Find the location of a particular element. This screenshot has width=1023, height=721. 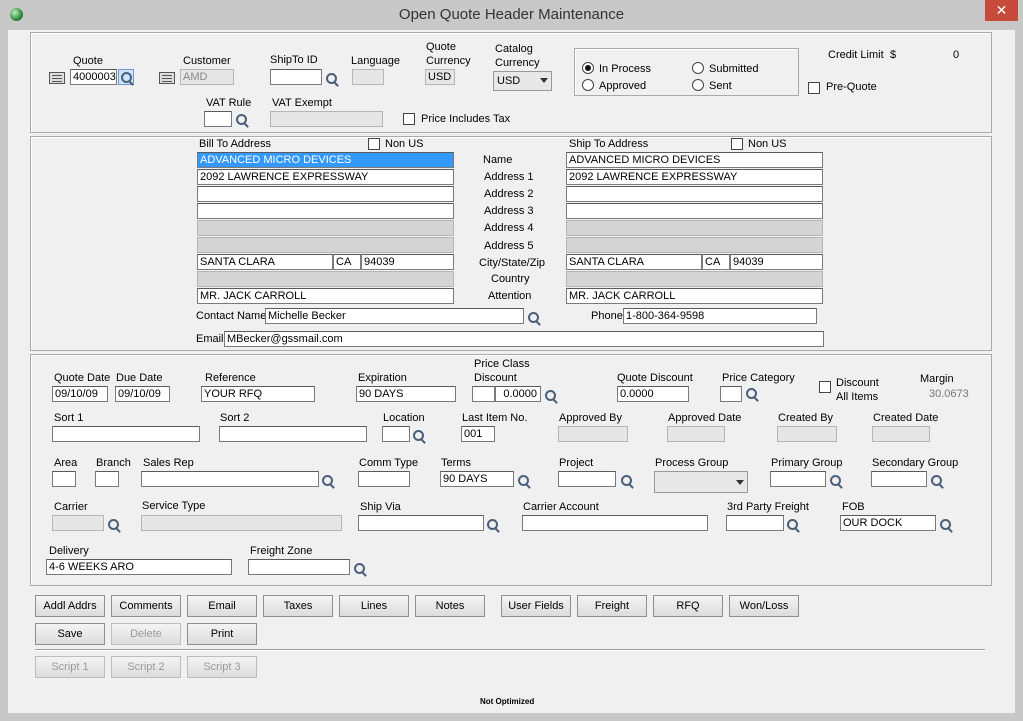

delete-button: Delete is located at coordinates (146, 634).